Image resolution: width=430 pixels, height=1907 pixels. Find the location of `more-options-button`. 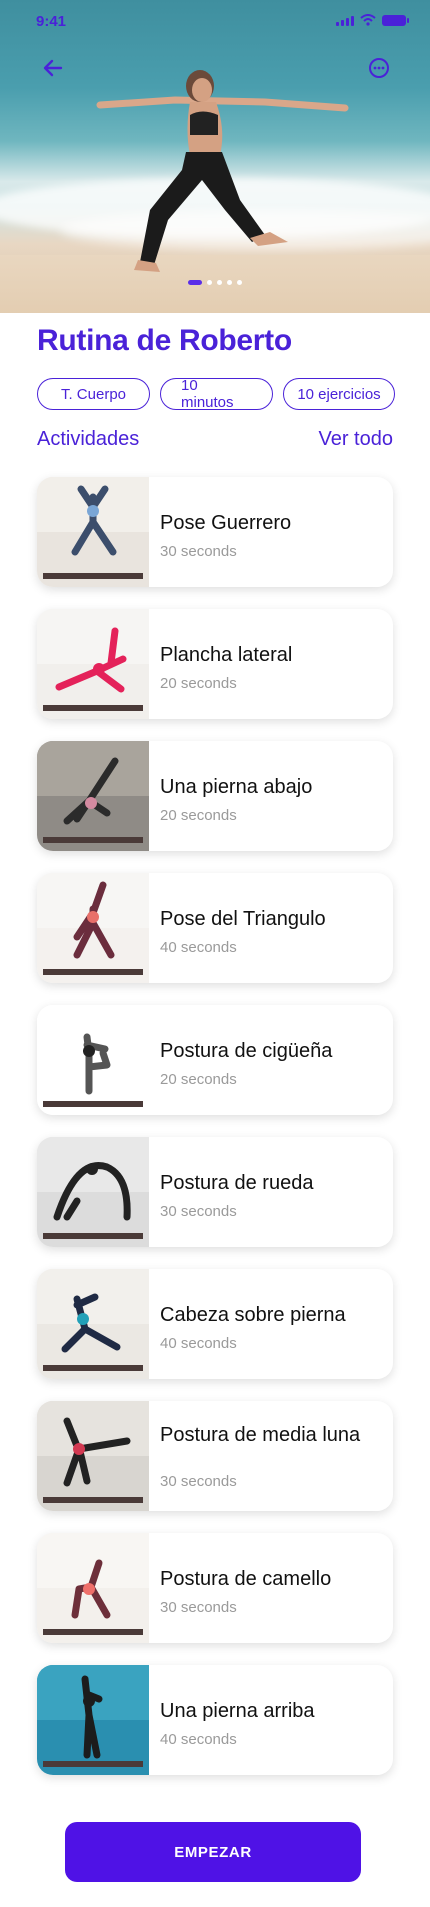

more-options-button is located at coordinates (379, 68).